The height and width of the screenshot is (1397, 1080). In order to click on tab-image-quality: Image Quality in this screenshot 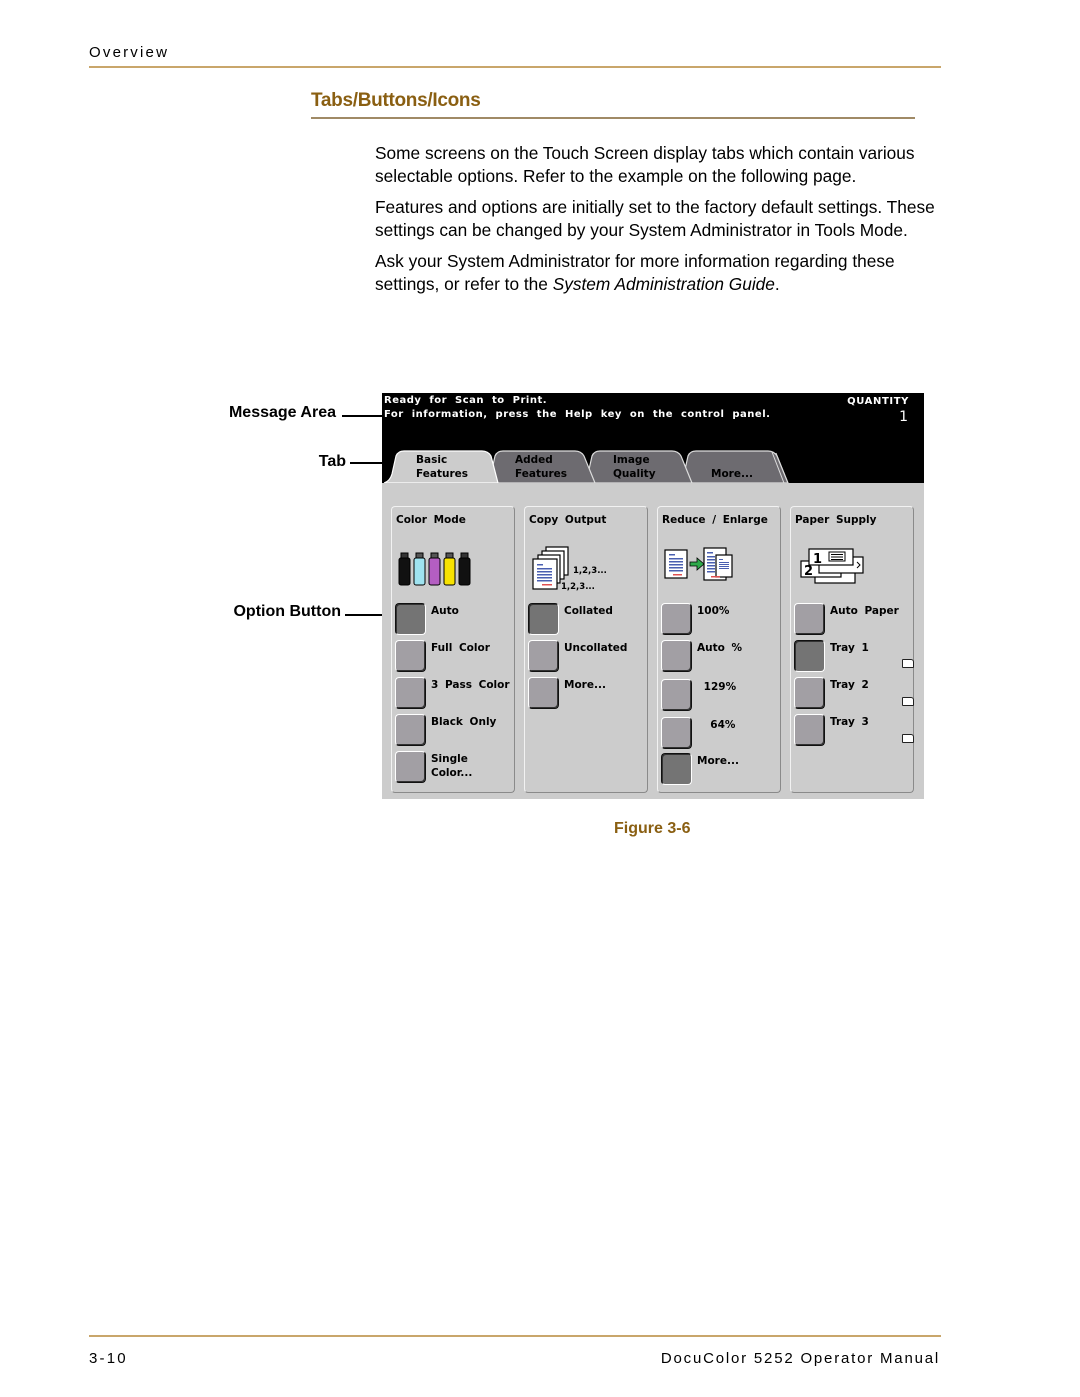, I will do `click(641, 466)`.